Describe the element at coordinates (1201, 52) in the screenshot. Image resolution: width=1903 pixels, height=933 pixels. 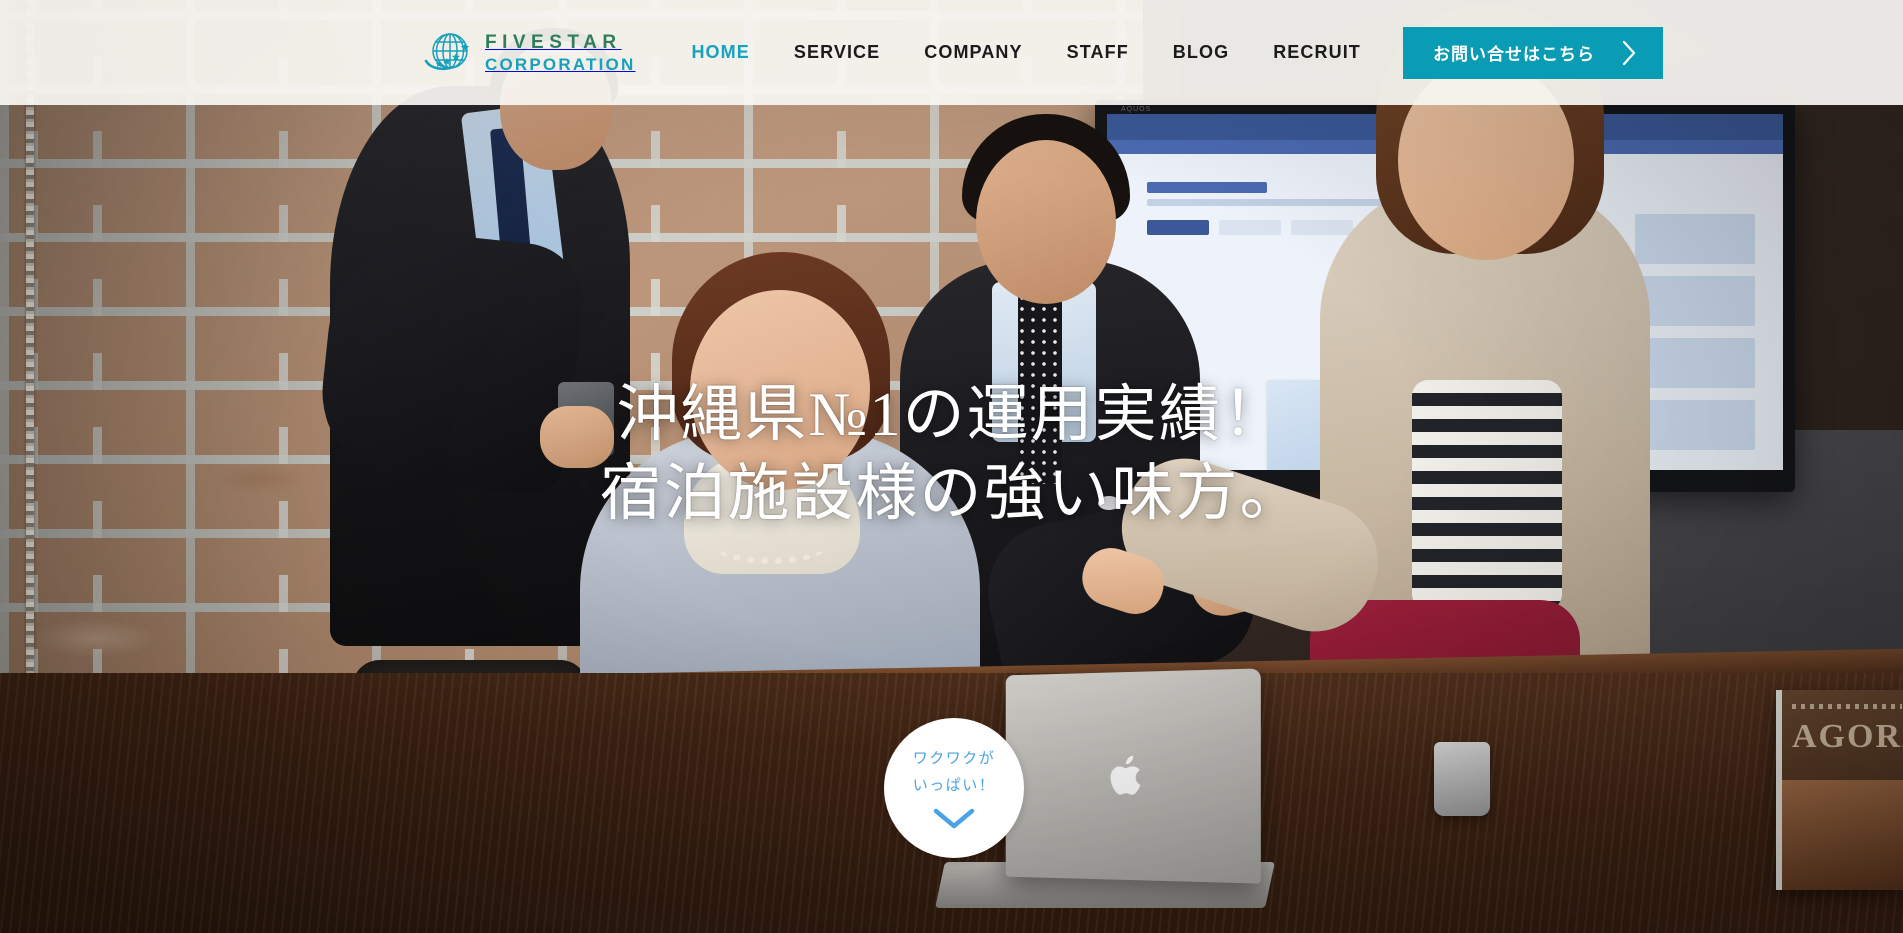
I see `nav-item-blog: BLOG` at that location.